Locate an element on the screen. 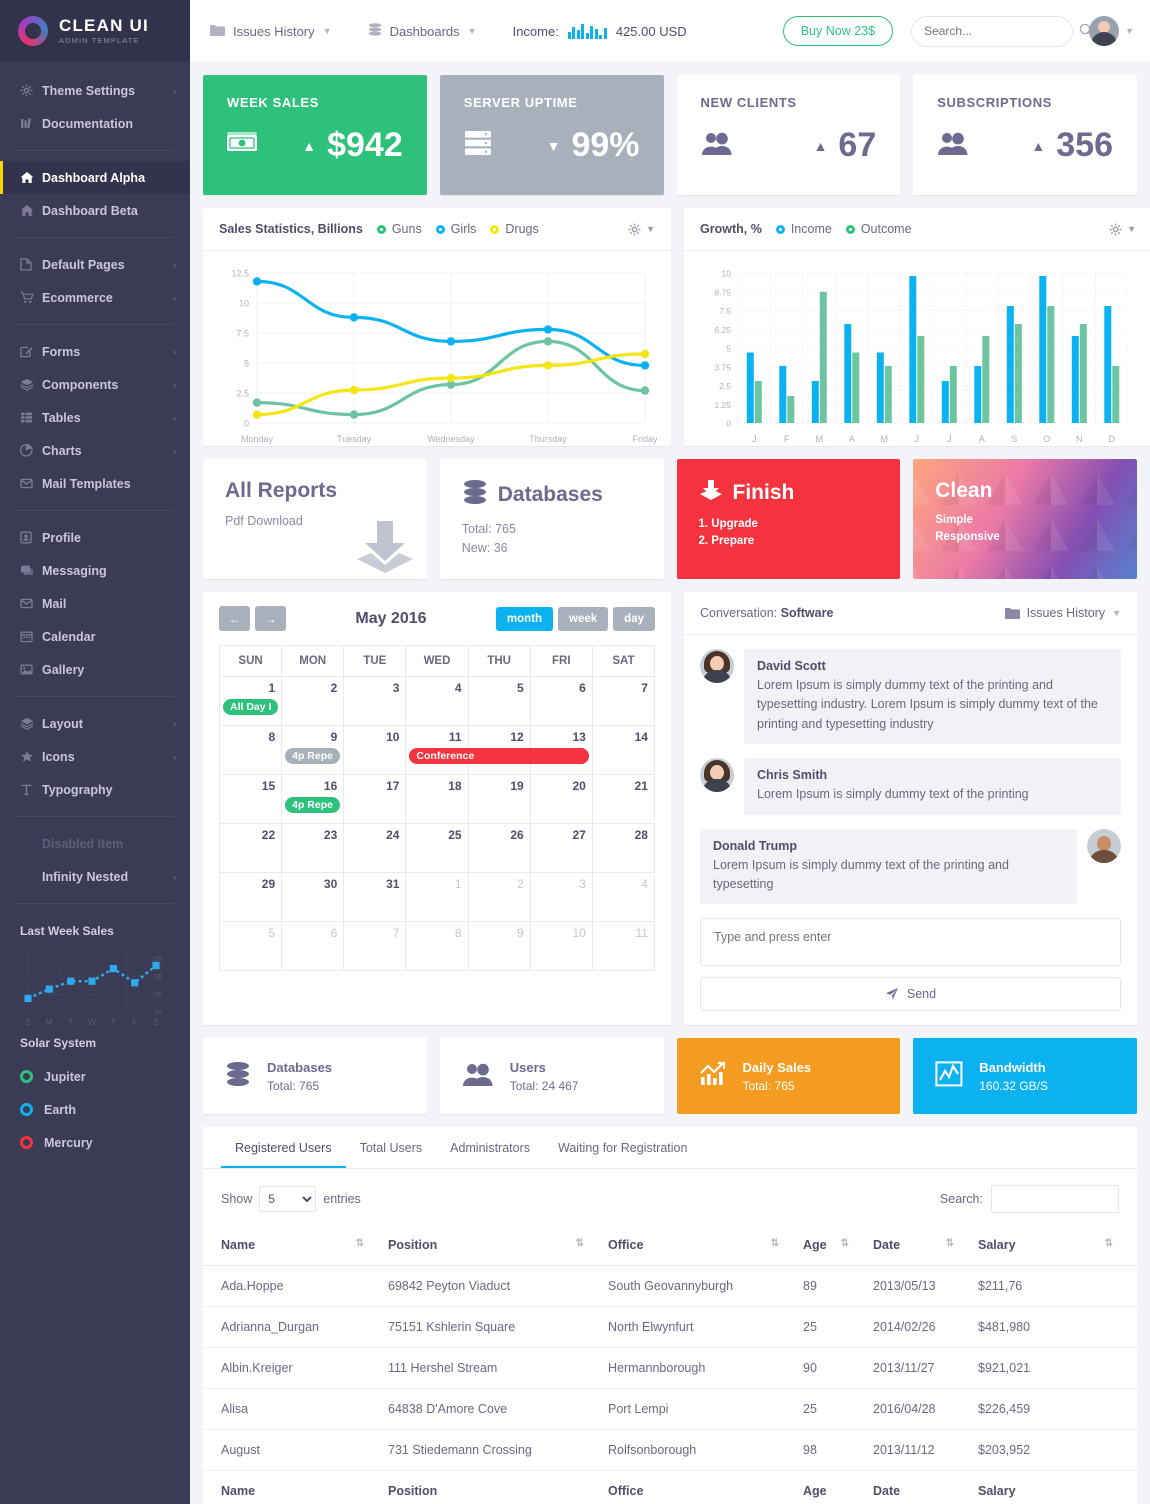  sidebar-item-gallery: Gallery is located at coordinates (95, 669).